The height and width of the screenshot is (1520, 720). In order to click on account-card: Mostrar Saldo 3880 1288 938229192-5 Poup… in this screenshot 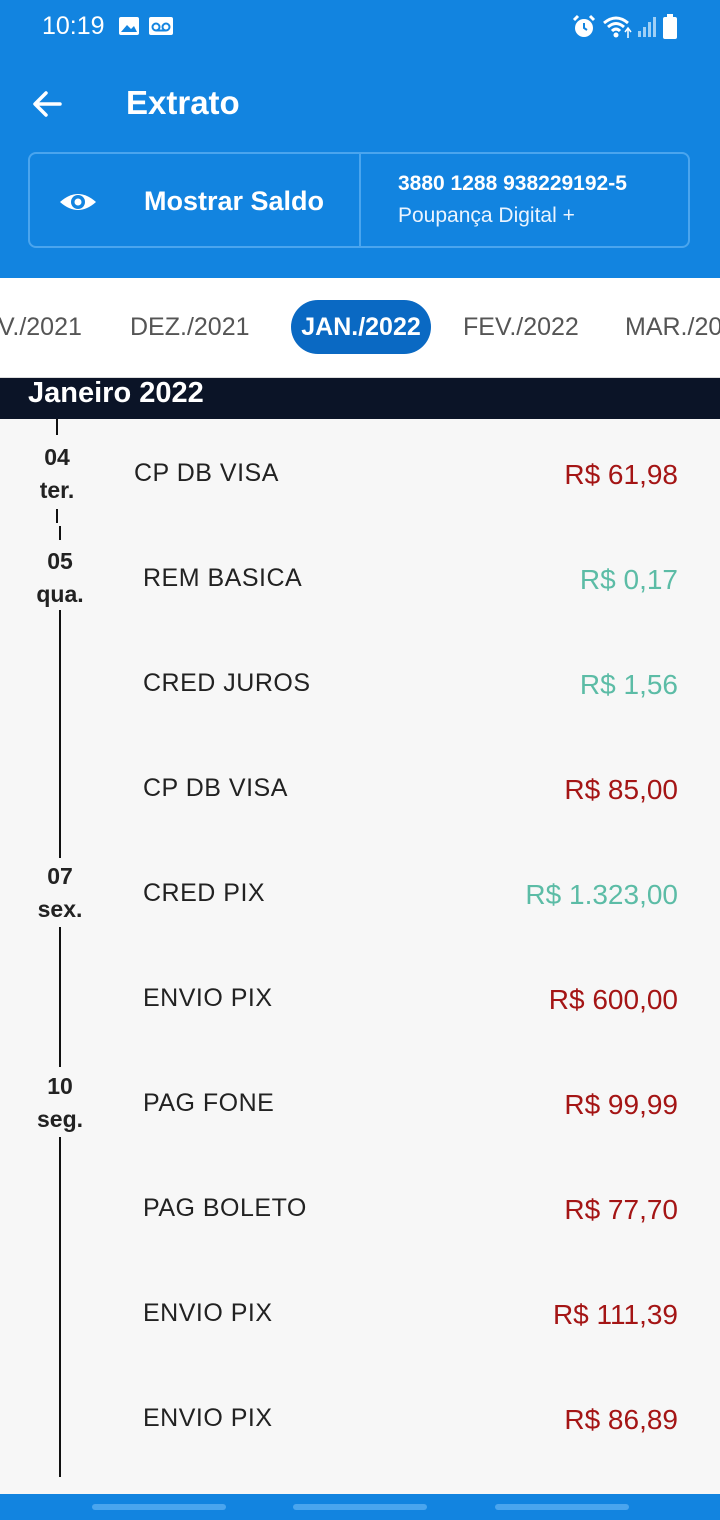, I will do `click(359, 200)`.